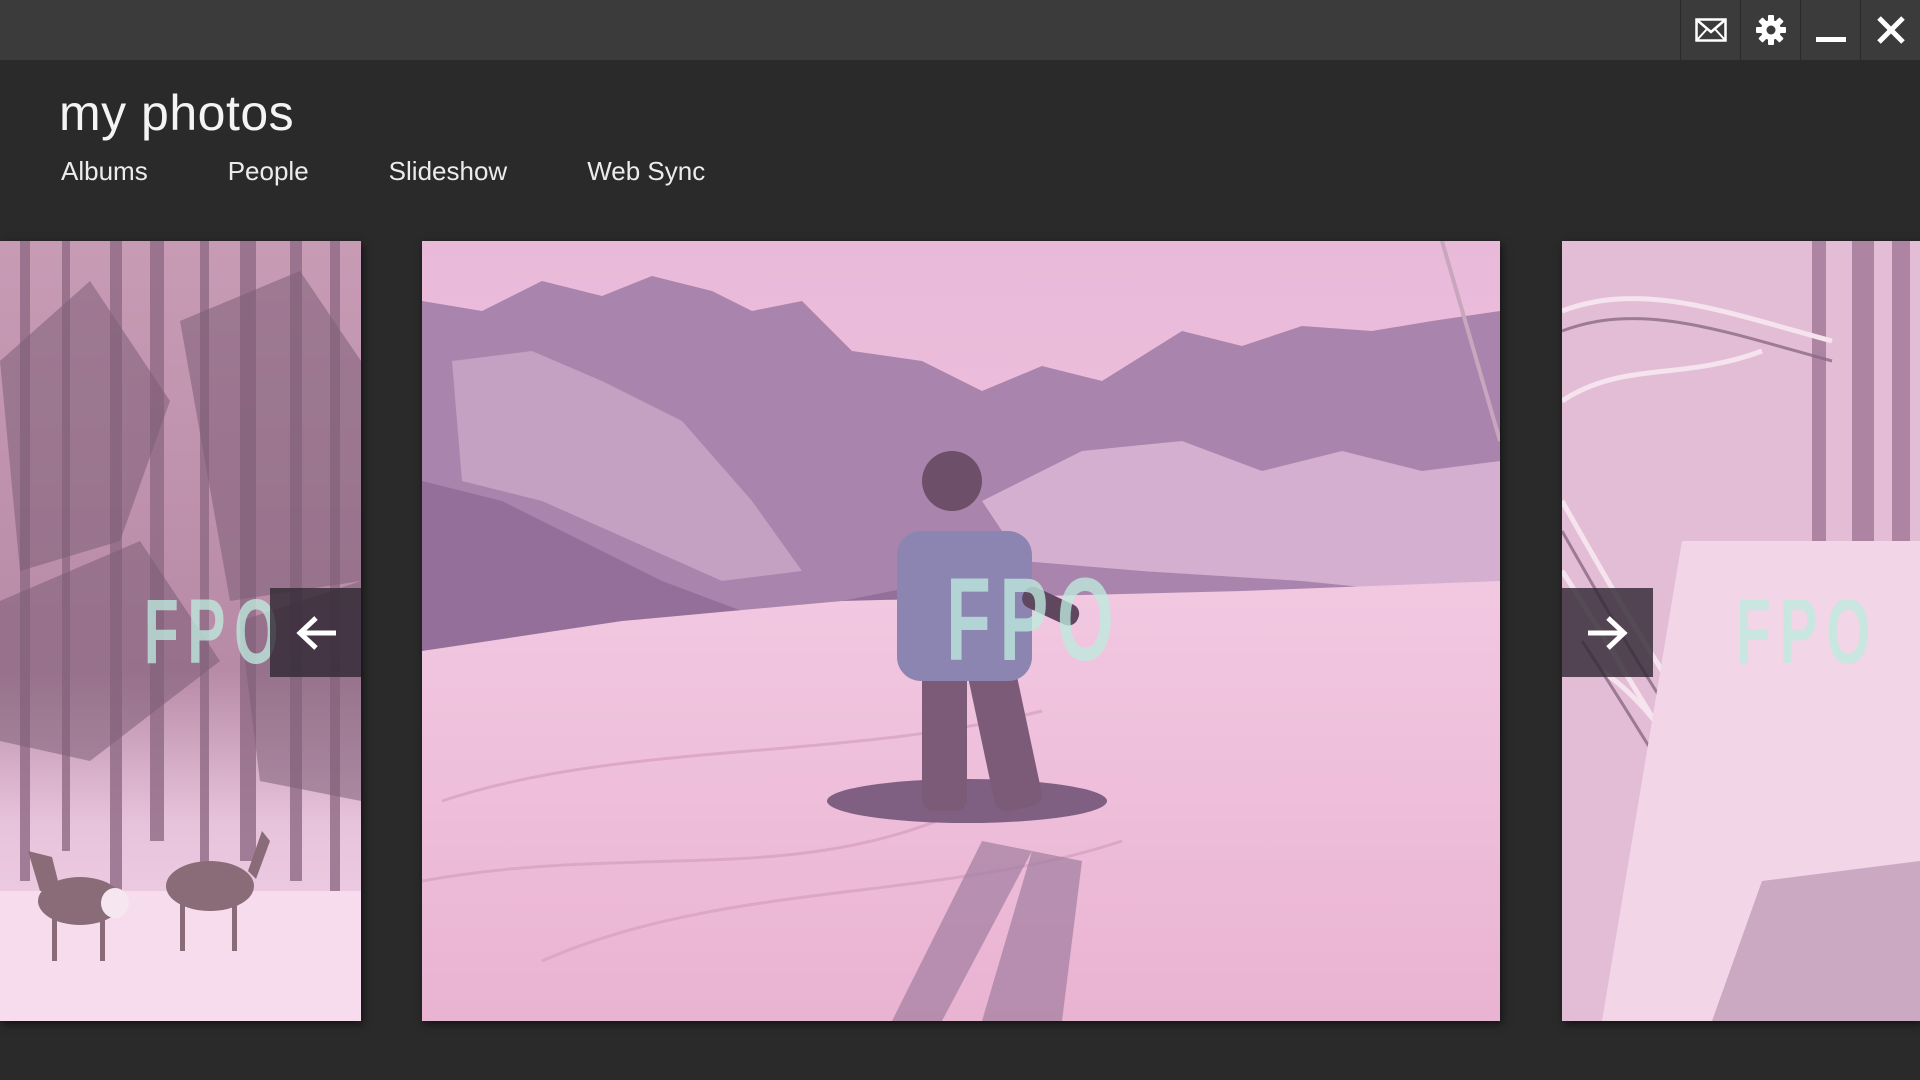 Image resolution: width=1920 pixels, height=1080 pixels. What do you see at coordinates (960, 30) in the screenshot?
I see `title-bar` at bounding box center [960, 30].